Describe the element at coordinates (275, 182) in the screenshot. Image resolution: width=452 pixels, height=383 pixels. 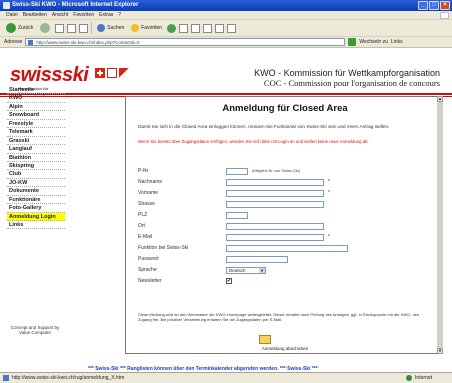
I see `lastname-input` at that location.